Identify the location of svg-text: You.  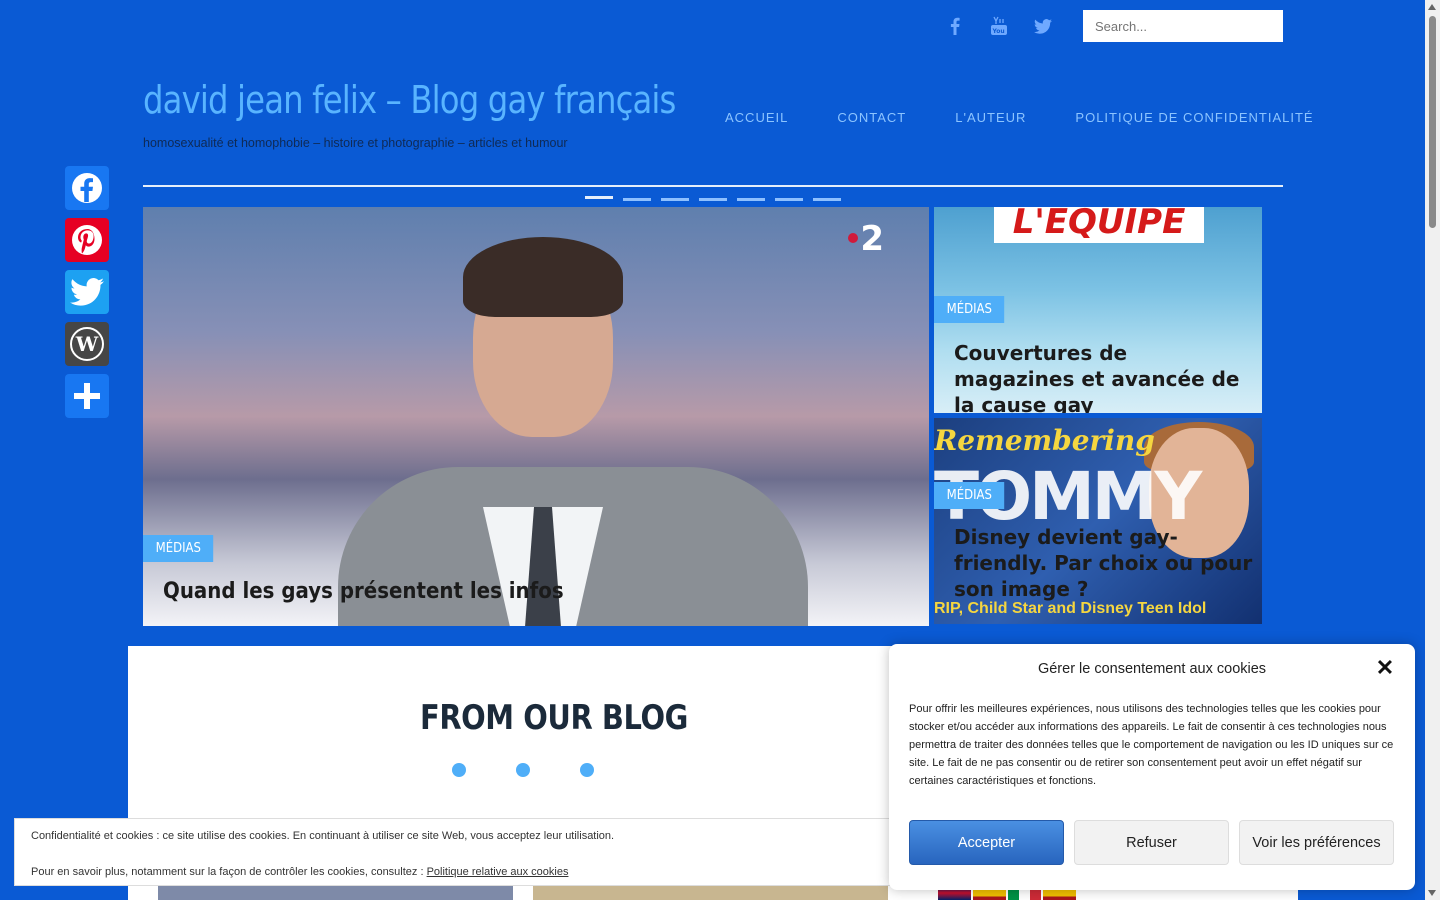
(998, 31).